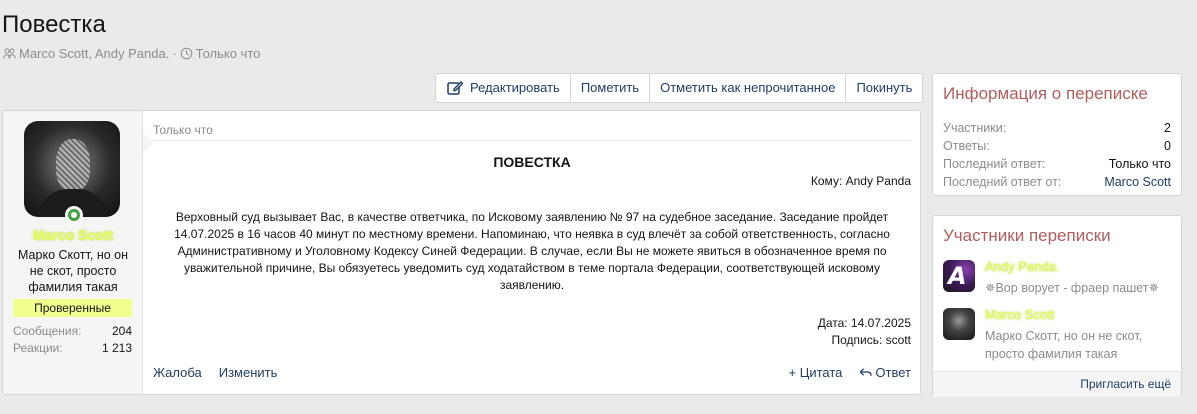 This screenshot has height=414, width=1197. Describe the element at coordinates (72, 308) in the screenshot. I see `author-banner: Проверенные` at that location.